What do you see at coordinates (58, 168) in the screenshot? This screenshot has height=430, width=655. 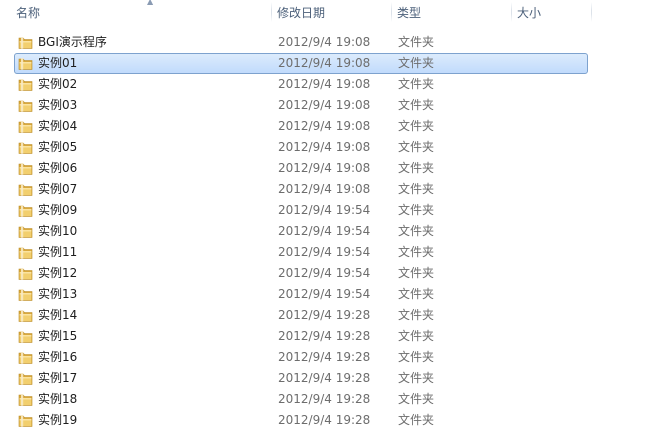 I see `folder-name: 实例06` at bounding box center [58, 168].